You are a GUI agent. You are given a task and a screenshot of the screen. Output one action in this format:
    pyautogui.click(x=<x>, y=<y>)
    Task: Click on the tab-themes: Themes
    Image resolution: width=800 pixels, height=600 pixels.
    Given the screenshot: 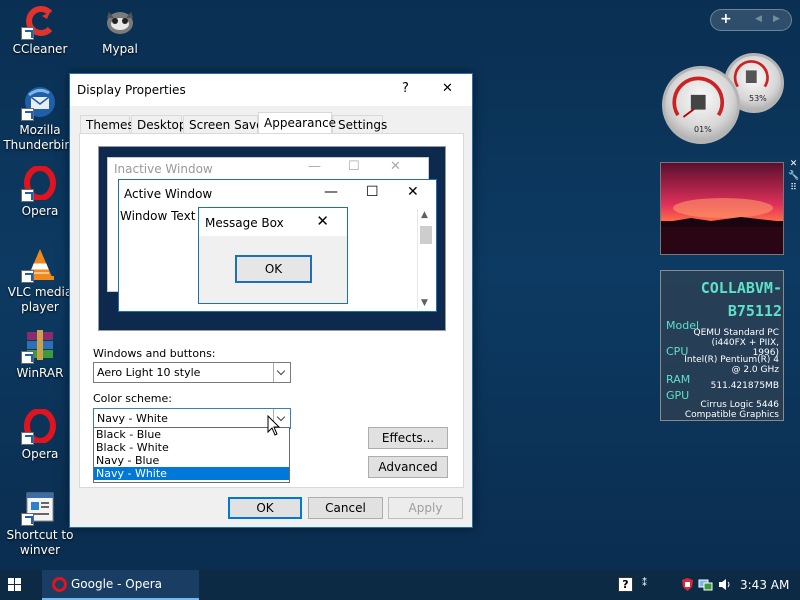 What is the action you would take?
    pyautogui.click(x=107, y=124)
    